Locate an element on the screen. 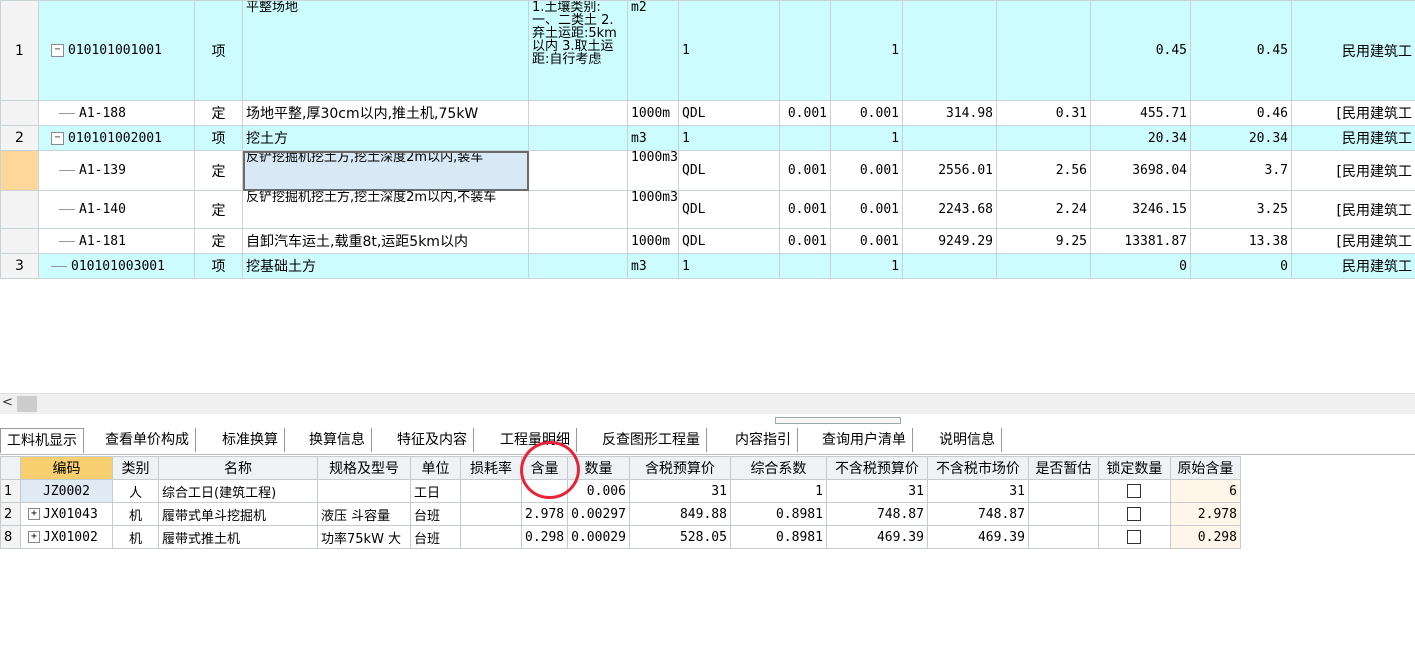 The height and width of the screenshot is (655, 1415). resource-row: 1 JZ0002 人综合工日(建筑工程) 工日 0.006 31 1 31 31 6 is located at coordinates (620, 491).